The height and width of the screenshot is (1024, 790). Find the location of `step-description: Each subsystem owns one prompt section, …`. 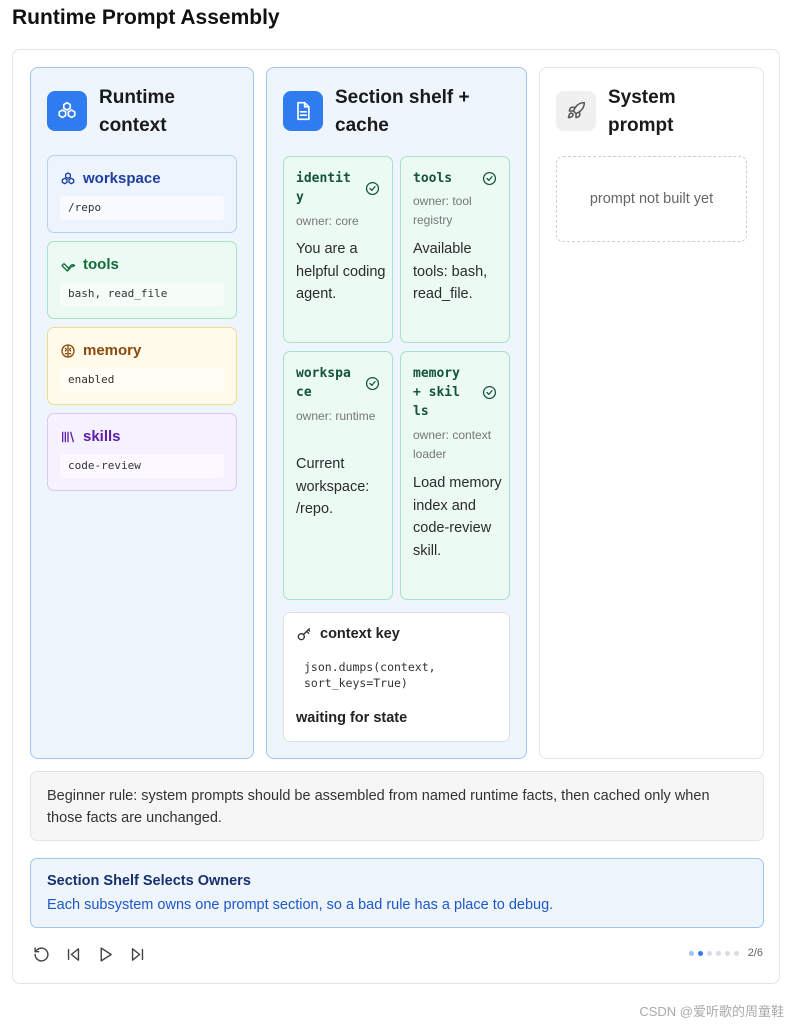

step-description: Each subsystem owns one prompt section, … is located at coordinates (300, 905).